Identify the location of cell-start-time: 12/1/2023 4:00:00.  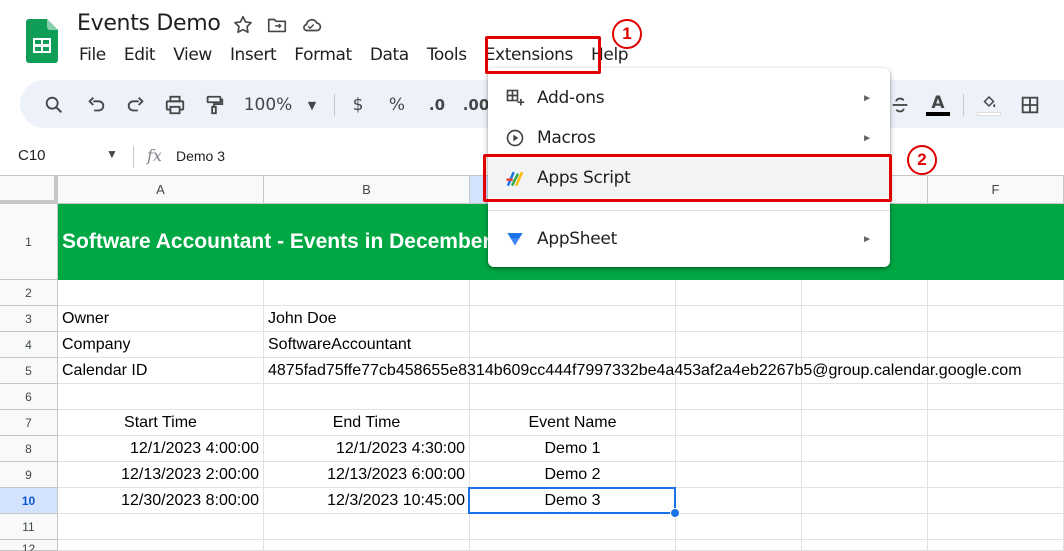
(161, 449).